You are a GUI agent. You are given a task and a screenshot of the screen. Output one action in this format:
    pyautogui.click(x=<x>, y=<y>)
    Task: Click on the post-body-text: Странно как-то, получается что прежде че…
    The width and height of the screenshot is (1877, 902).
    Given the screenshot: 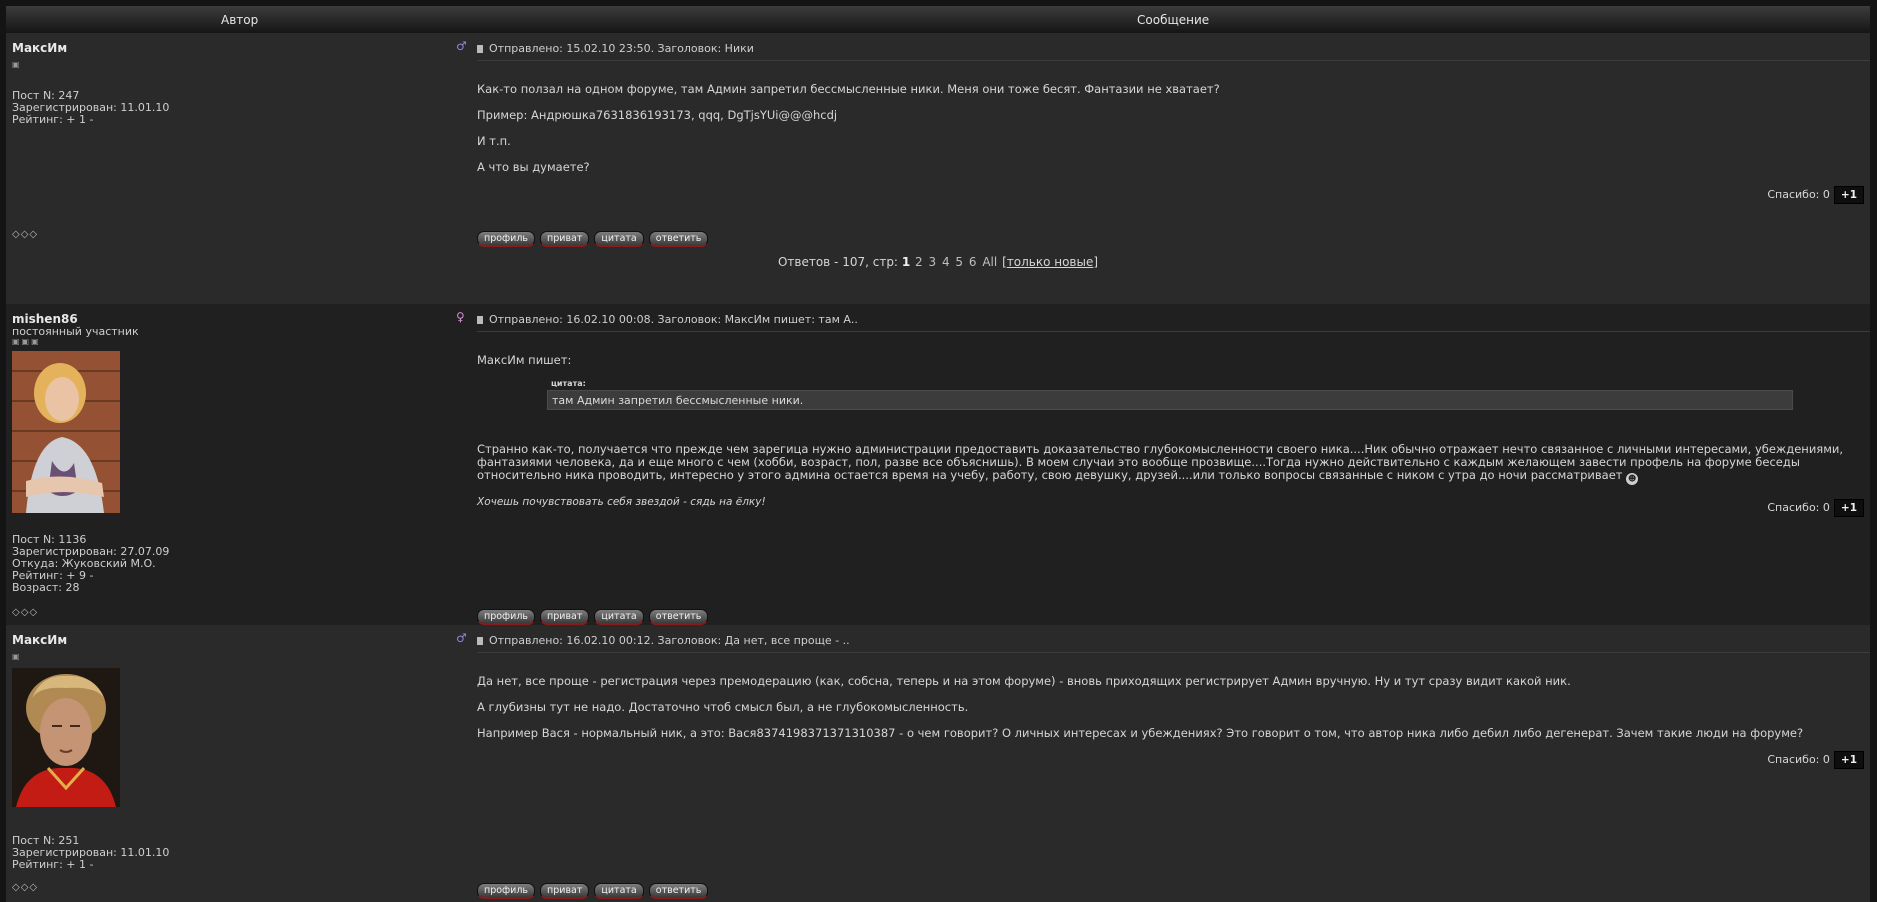 What is the action you would take?
    pyautogui.click(x=1160, y=462)
    